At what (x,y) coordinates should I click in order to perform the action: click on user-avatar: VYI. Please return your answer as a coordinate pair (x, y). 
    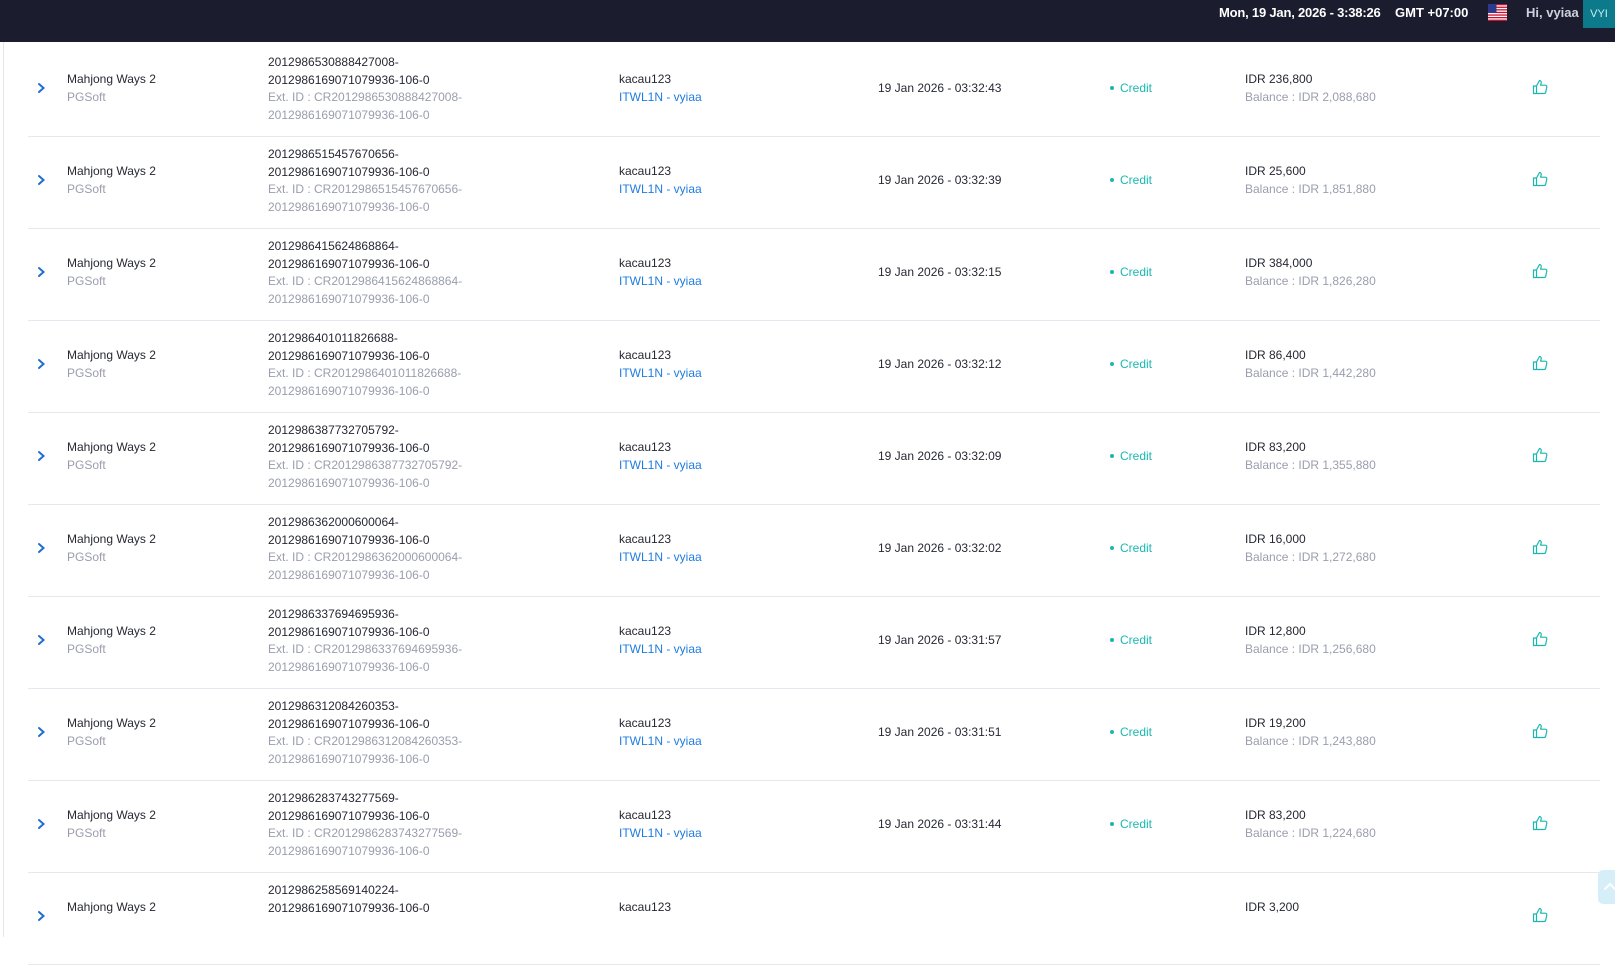
    Looking at the image, I should click on (1599, 14).